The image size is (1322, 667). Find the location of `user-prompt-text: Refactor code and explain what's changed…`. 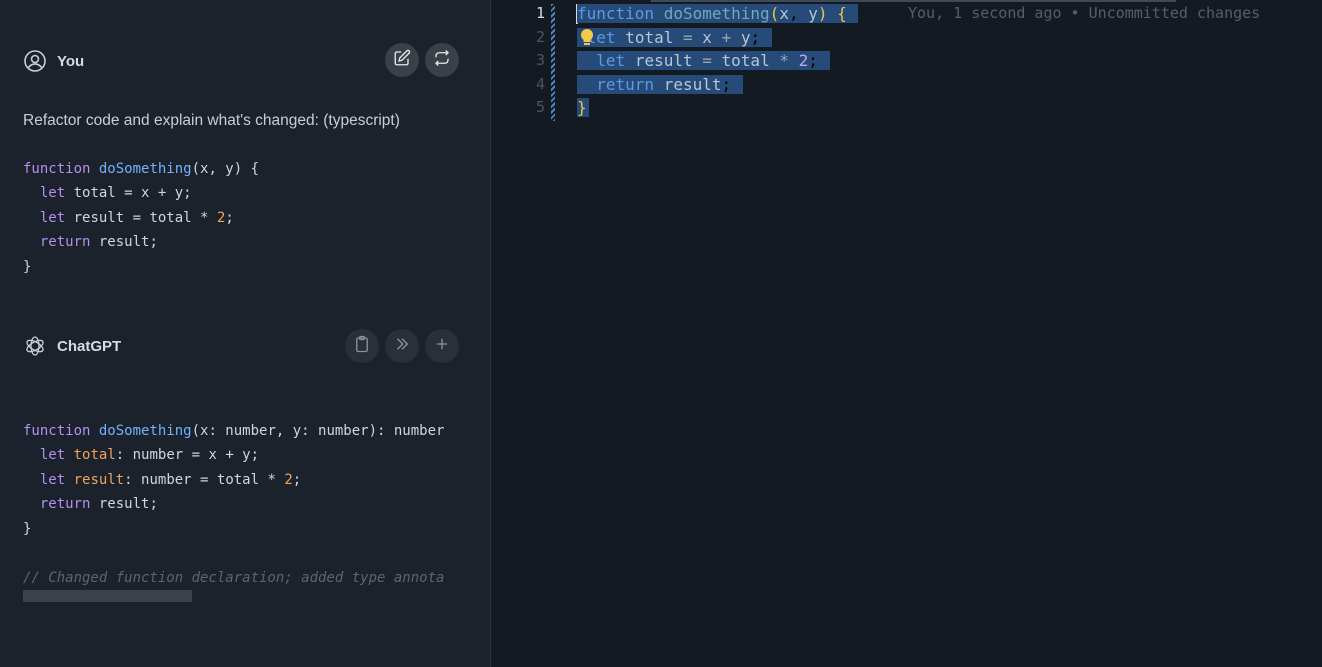

user-prompt-text: Refactor code and explain what's changed… is located at coordinates (211, 120).